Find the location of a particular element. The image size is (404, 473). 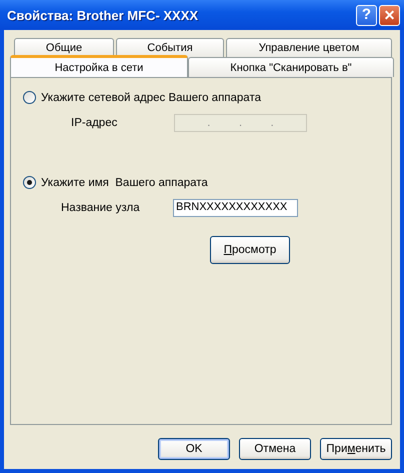

tab: Управление цветом is located at coordinates (309, 47).